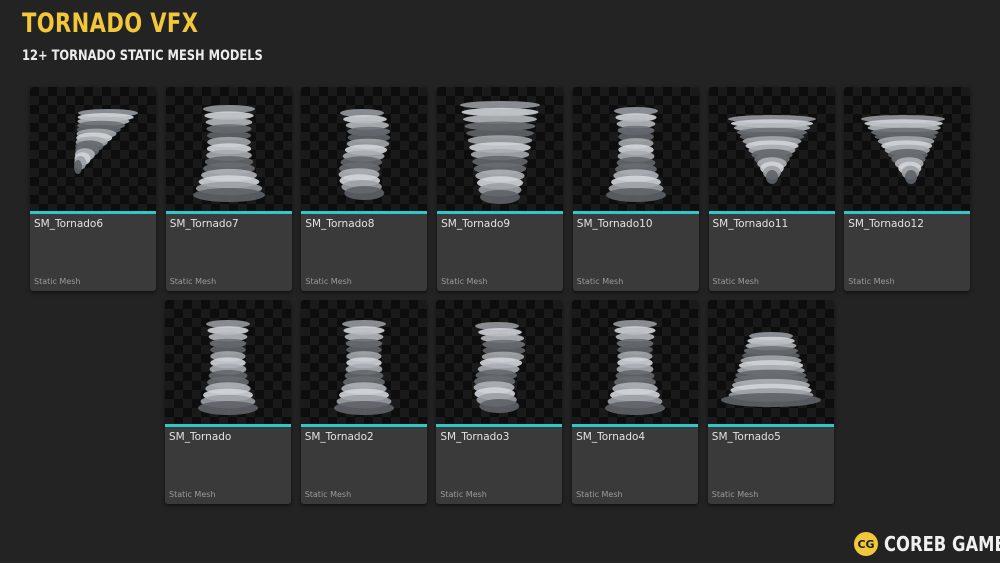 Image resolution: width=1000 pixels, height=563 pixels. Describe the element at coordinates (886, 224) in the screenshot. I see `asset-name: SM_Tornado12` at that location.